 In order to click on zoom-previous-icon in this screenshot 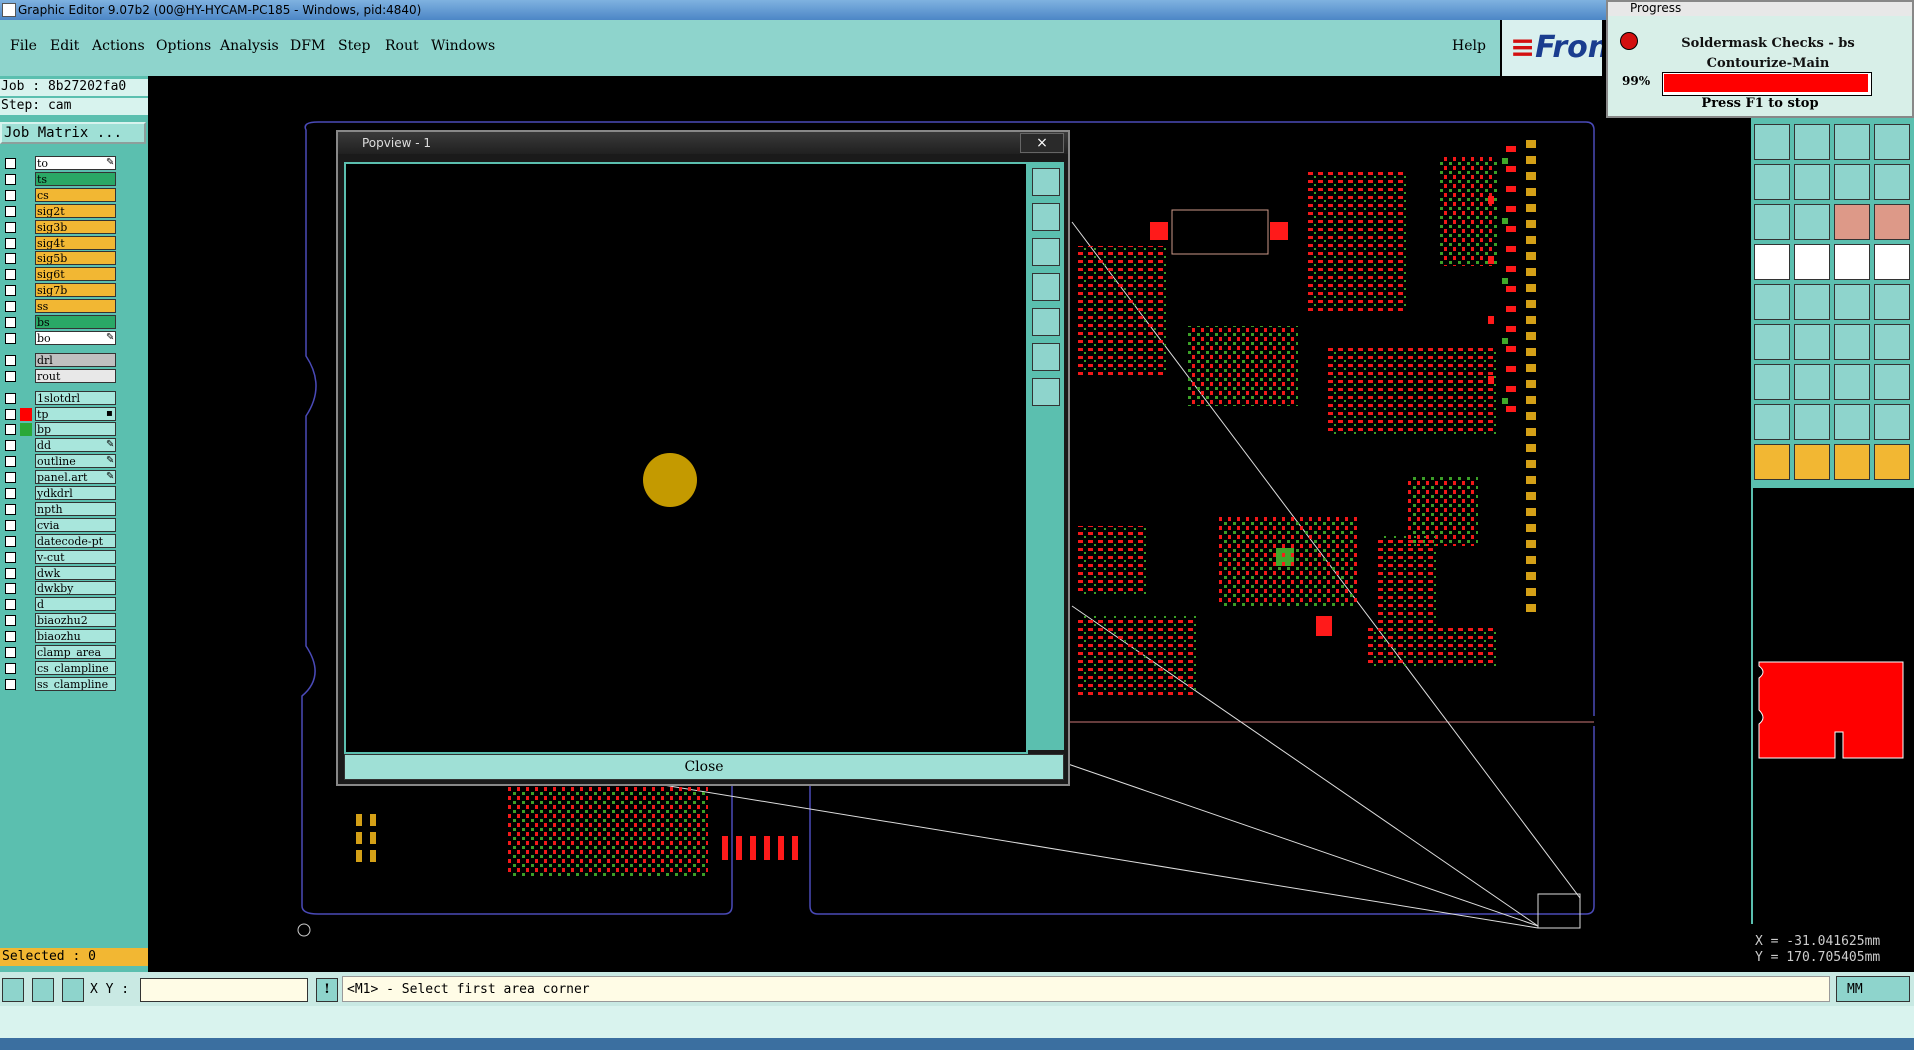, I will do `click(1892, 142)`.